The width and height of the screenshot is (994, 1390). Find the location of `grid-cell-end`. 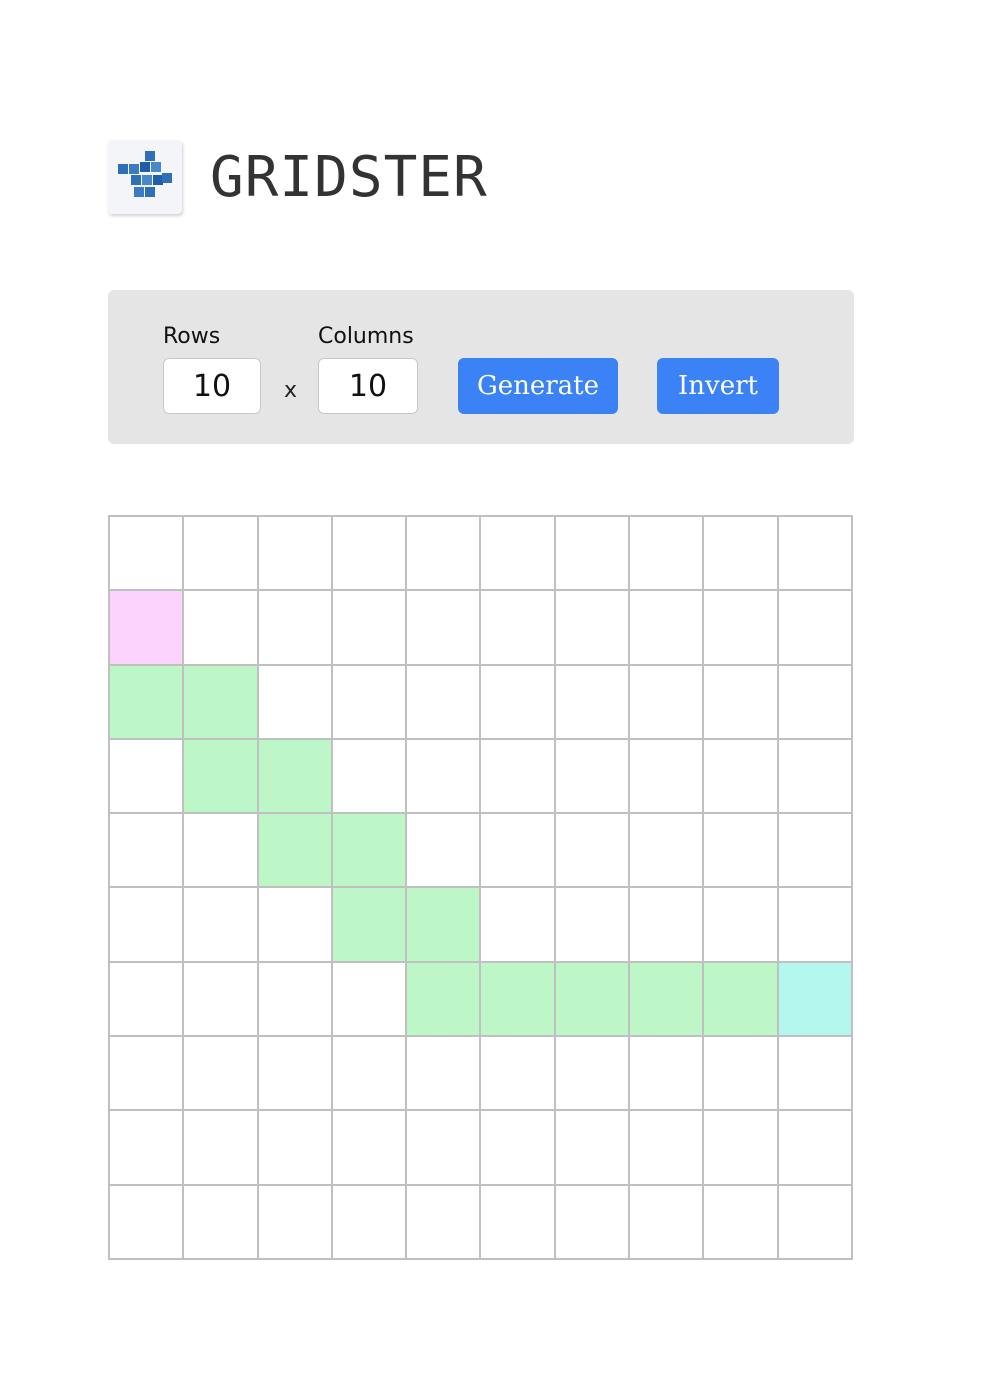

grid-cell-end is located at coordinates (815, 1000).